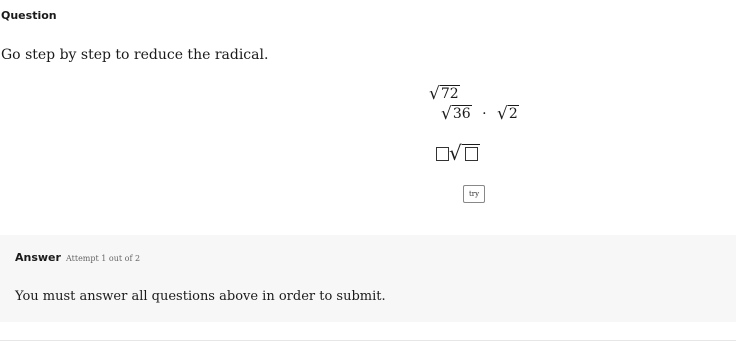 The image size is (736, 356). I want to click on radical-expression-step1: √72, so click(444, 94).